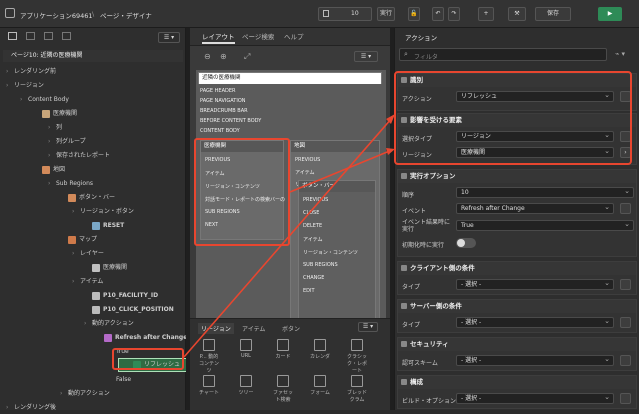 This screenshot has height=414, width=639. What do you see at coordinates (341, 171) in the screenshot?
I see `arrow-line-region` at bounding box center [341, 171].